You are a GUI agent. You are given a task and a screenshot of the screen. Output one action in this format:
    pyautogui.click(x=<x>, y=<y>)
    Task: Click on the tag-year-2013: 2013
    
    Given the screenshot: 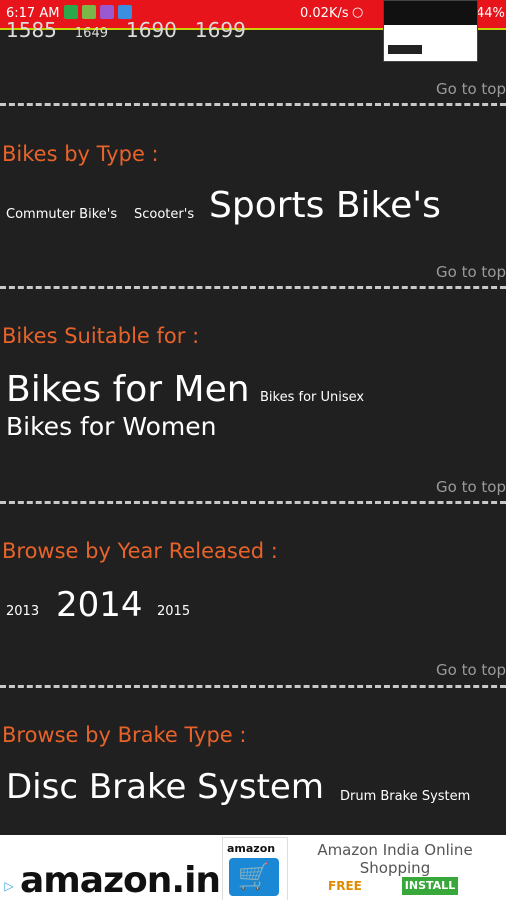 What is the action you would take?
    pyautogui.click(x=22, y=611)
    